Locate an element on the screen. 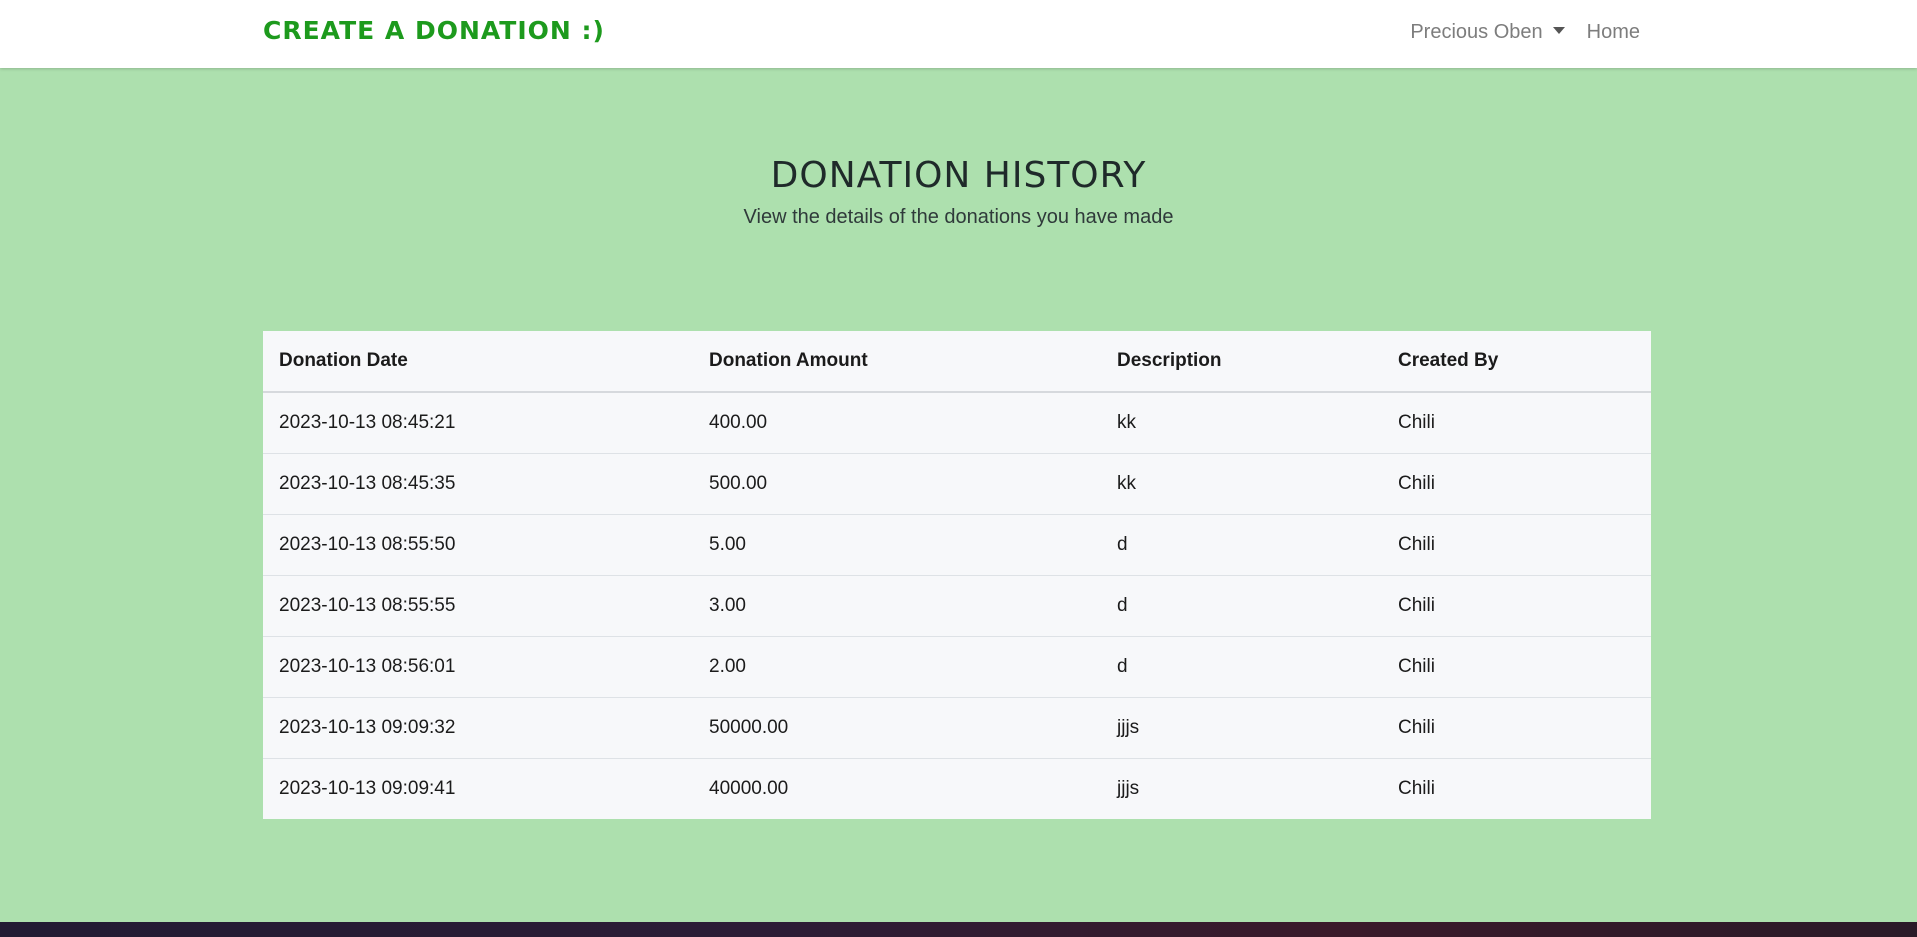  user-menu-label: Precious Oben is located at coordinates (1476, 32).